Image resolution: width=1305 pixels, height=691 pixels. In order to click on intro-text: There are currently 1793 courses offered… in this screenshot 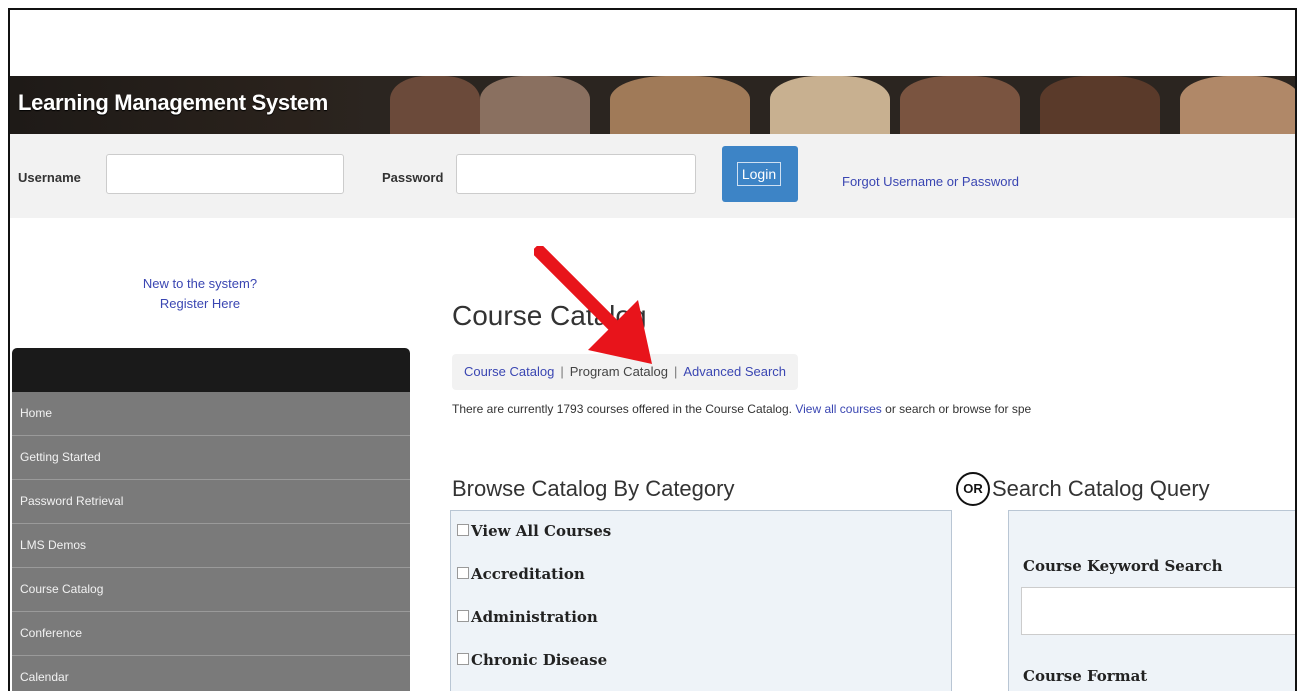, I will do `click(622, 409)`.